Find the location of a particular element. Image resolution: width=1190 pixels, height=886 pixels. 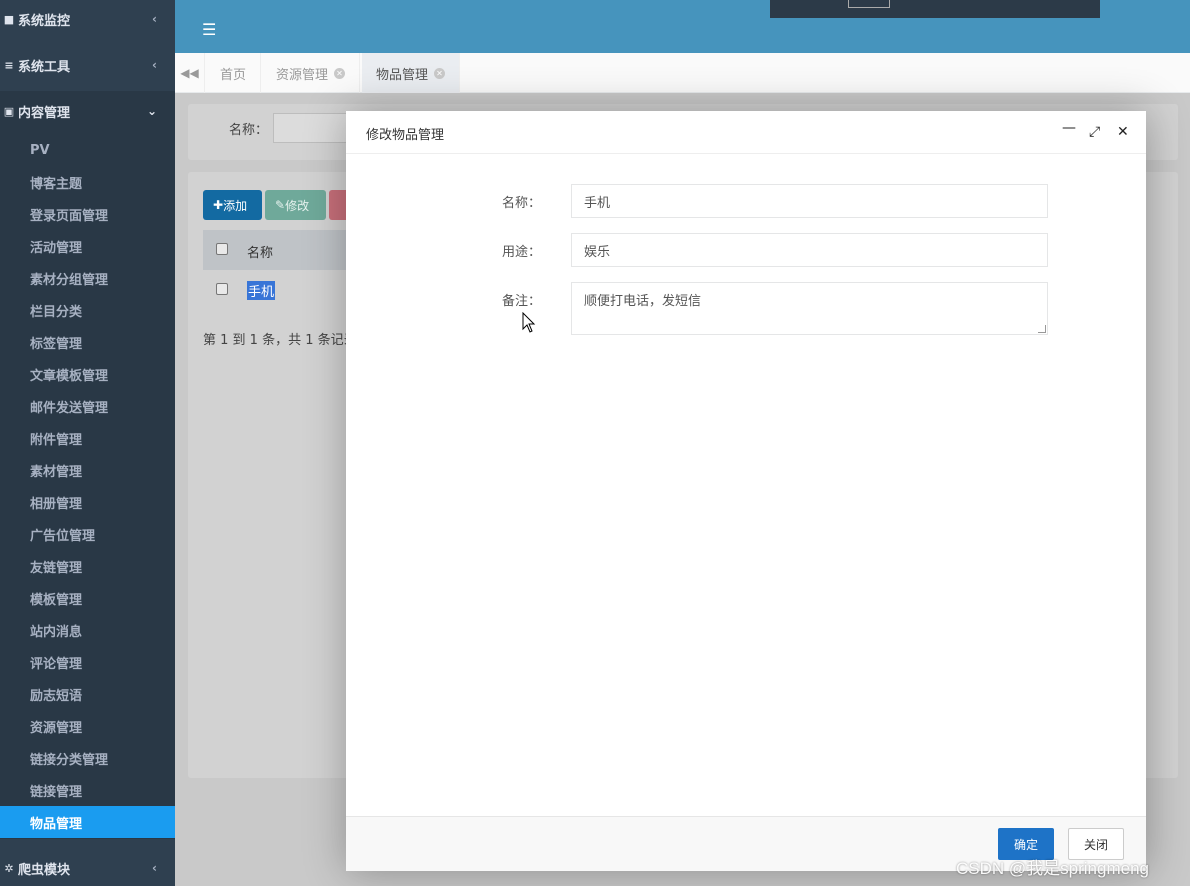

sidebar-group-crawler: ✲ 爬虫模块 ‹ is located at coordinates (87, 868).